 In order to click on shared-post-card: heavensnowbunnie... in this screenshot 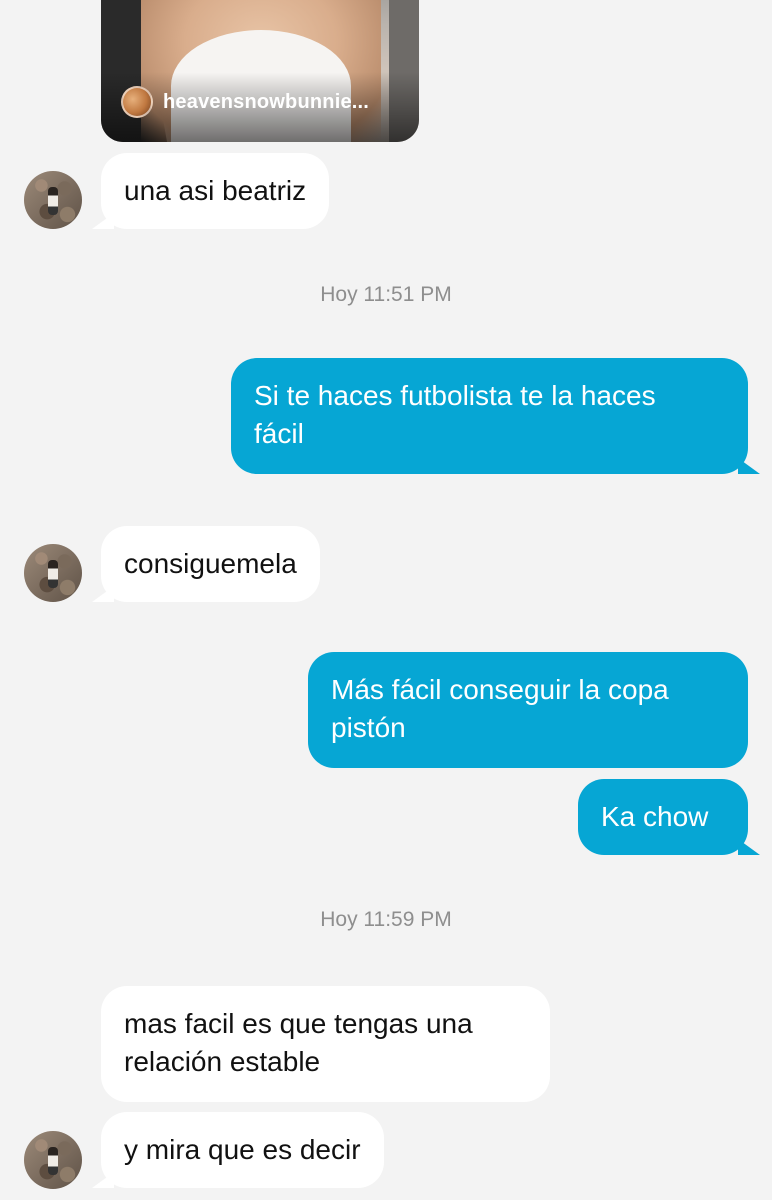, I will do `click(260, 71)`.